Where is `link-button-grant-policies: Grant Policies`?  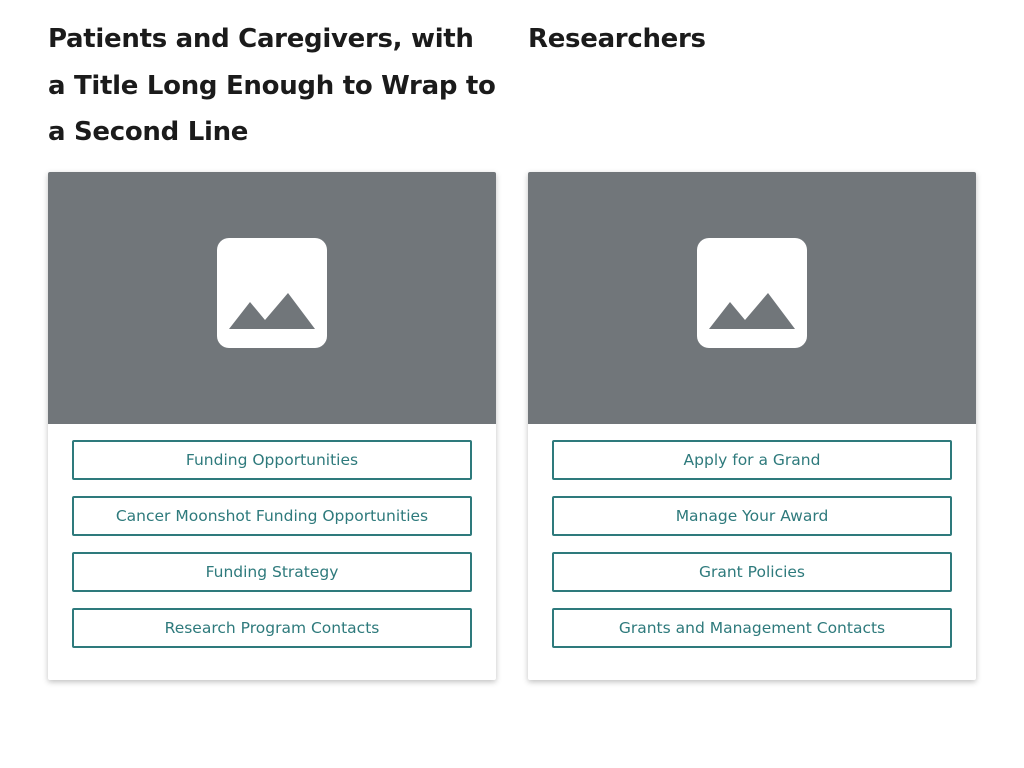
link-button-grant-policies: Grant Policies is located at coordinates (752, 572).